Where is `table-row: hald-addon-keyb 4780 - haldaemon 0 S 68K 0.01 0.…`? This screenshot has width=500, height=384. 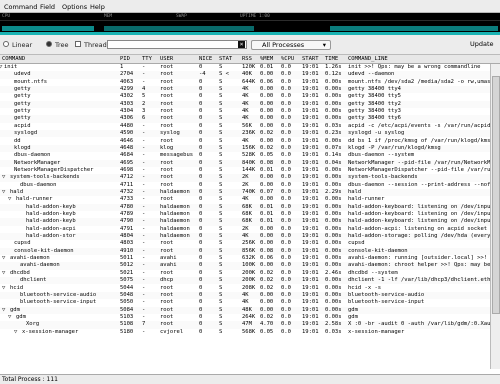
table-row: hald-addon-keyb 4780 - haldaemon 0 S 68K 0.01 0.… is located at coordinates (245, 207).